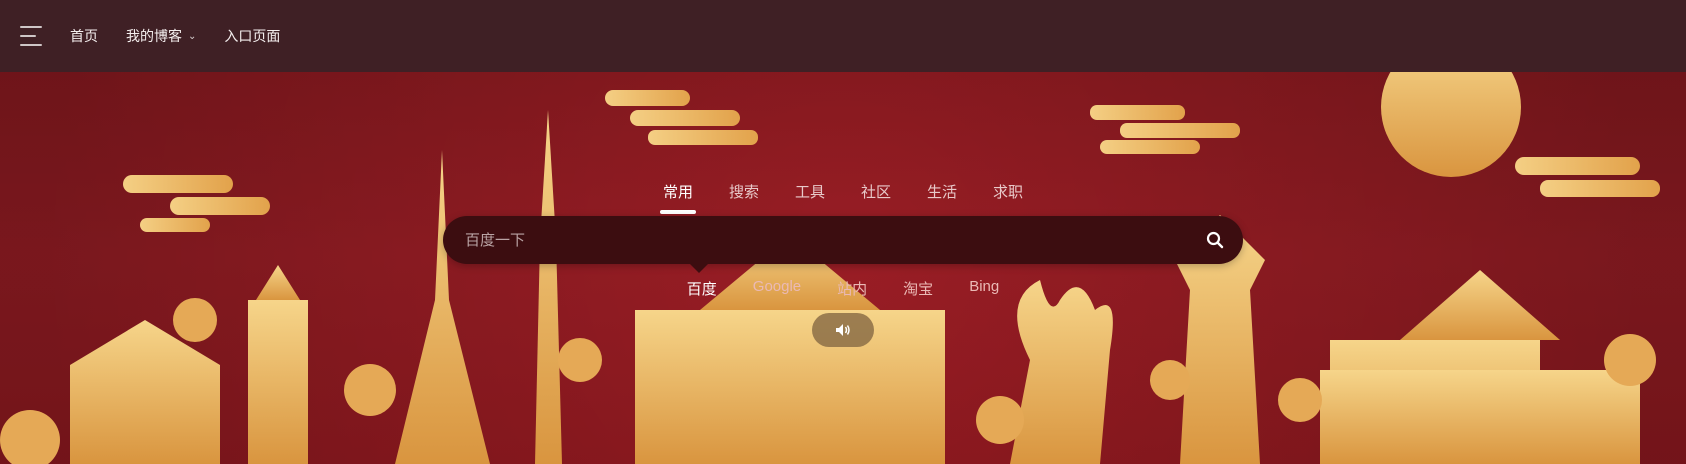  Describe the element at coordinates (32, 36) in the screenshot. I see `hamburger-menu-icon` at that location.